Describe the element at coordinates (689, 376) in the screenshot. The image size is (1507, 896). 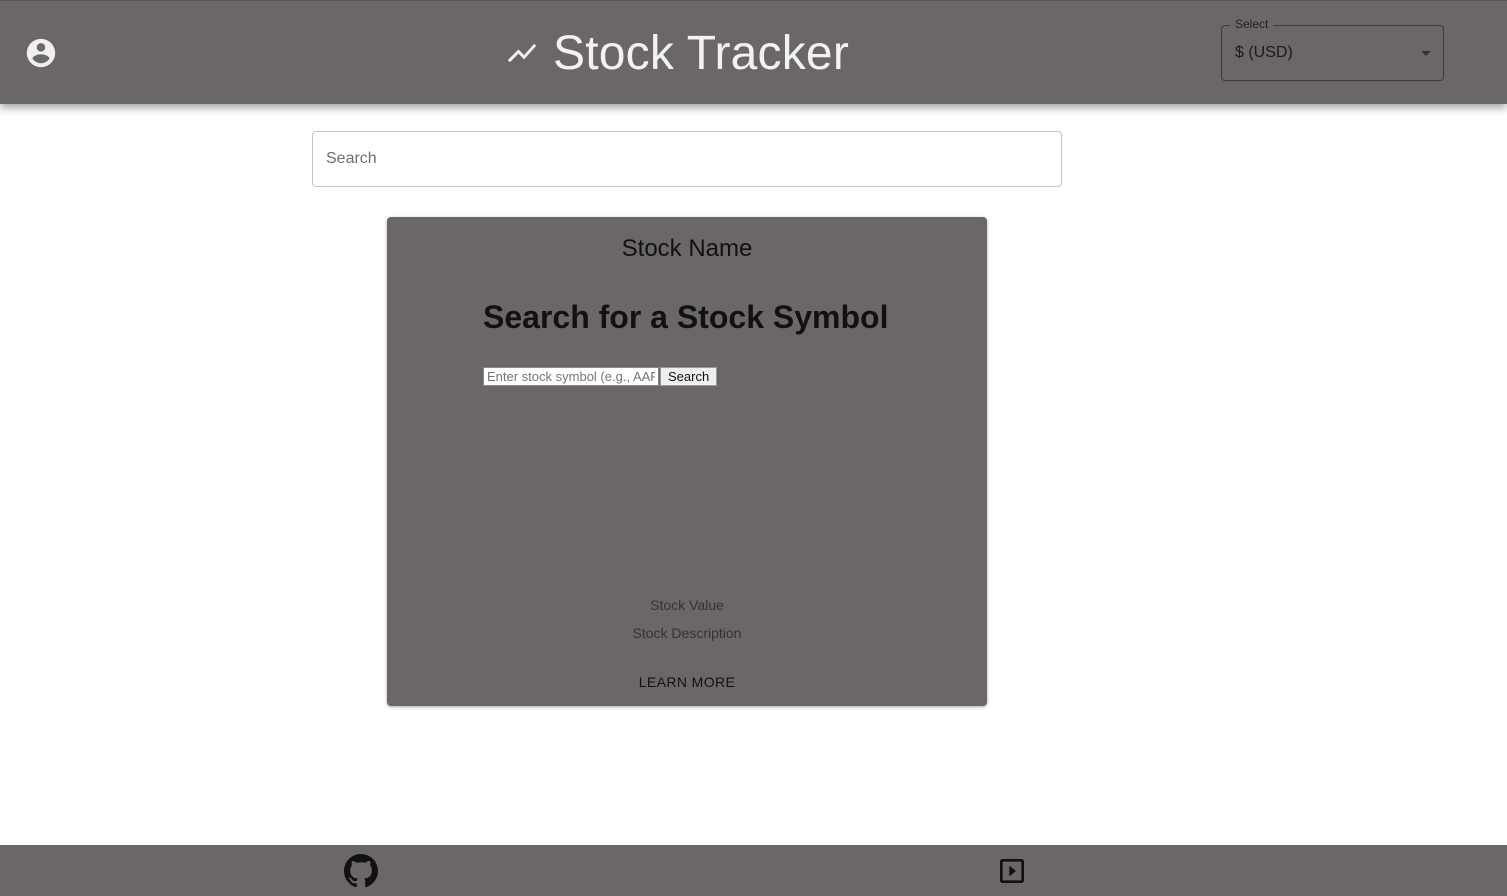
I see `symbol-search-button: Search` at that location.